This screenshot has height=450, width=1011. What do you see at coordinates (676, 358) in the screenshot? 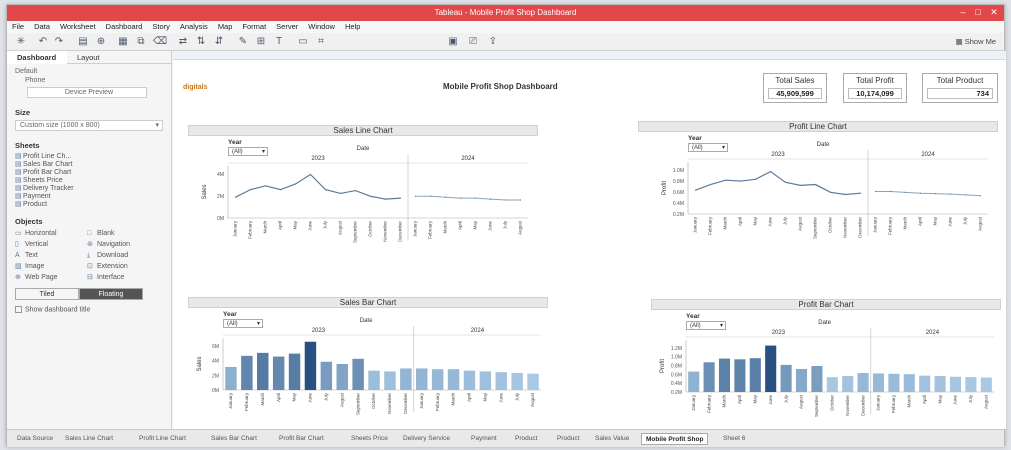
I see `y-tick-label: 1.0M` at bounding box center [676, 358].